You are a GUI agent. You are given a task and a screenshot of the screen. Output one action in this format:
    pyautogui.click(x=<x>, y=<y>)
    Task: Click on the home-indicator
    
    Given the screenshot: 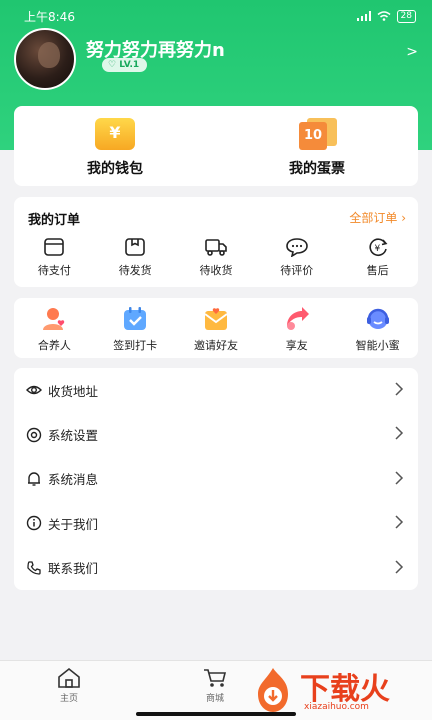 What is the action you would take?
    pyautogui.click(x=216, y=714)
    